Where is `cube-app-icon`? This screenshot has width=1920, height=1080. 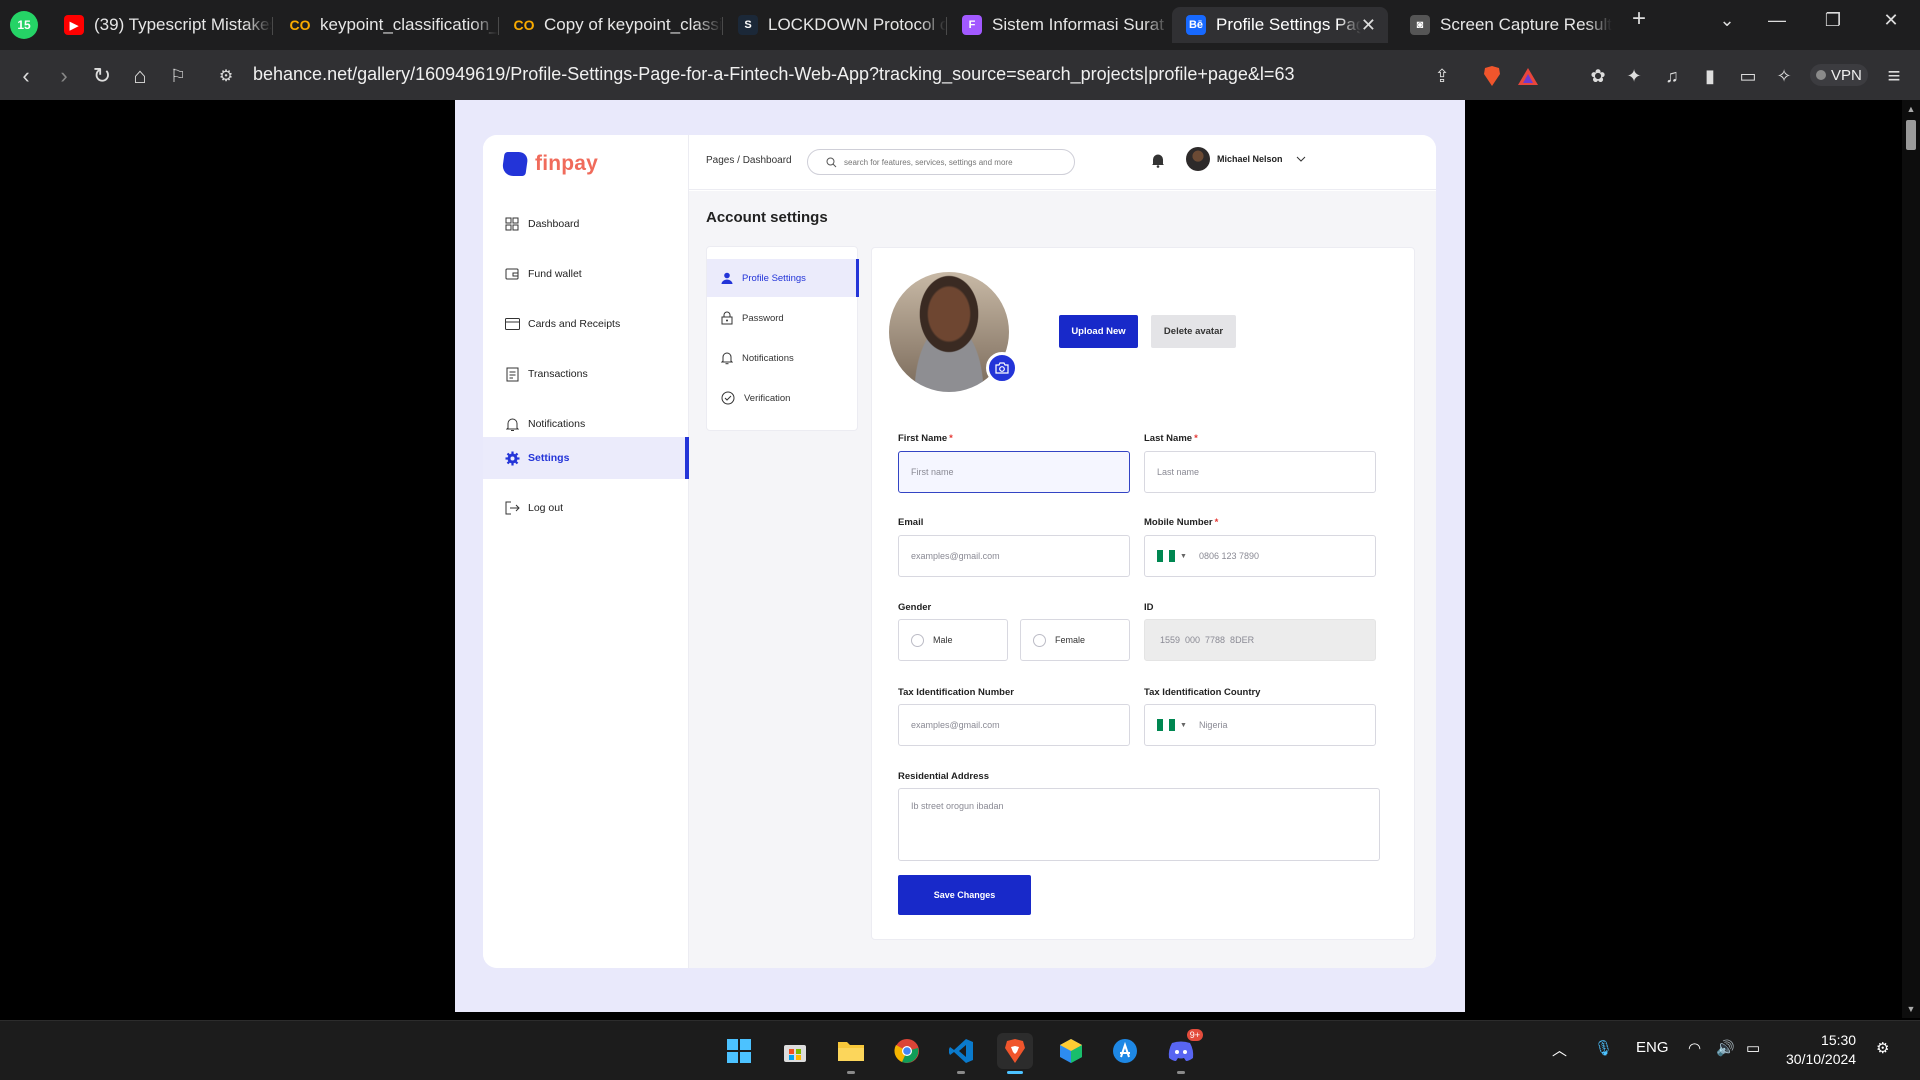 cube-app-icon is located at coordinates (1071, 1051).